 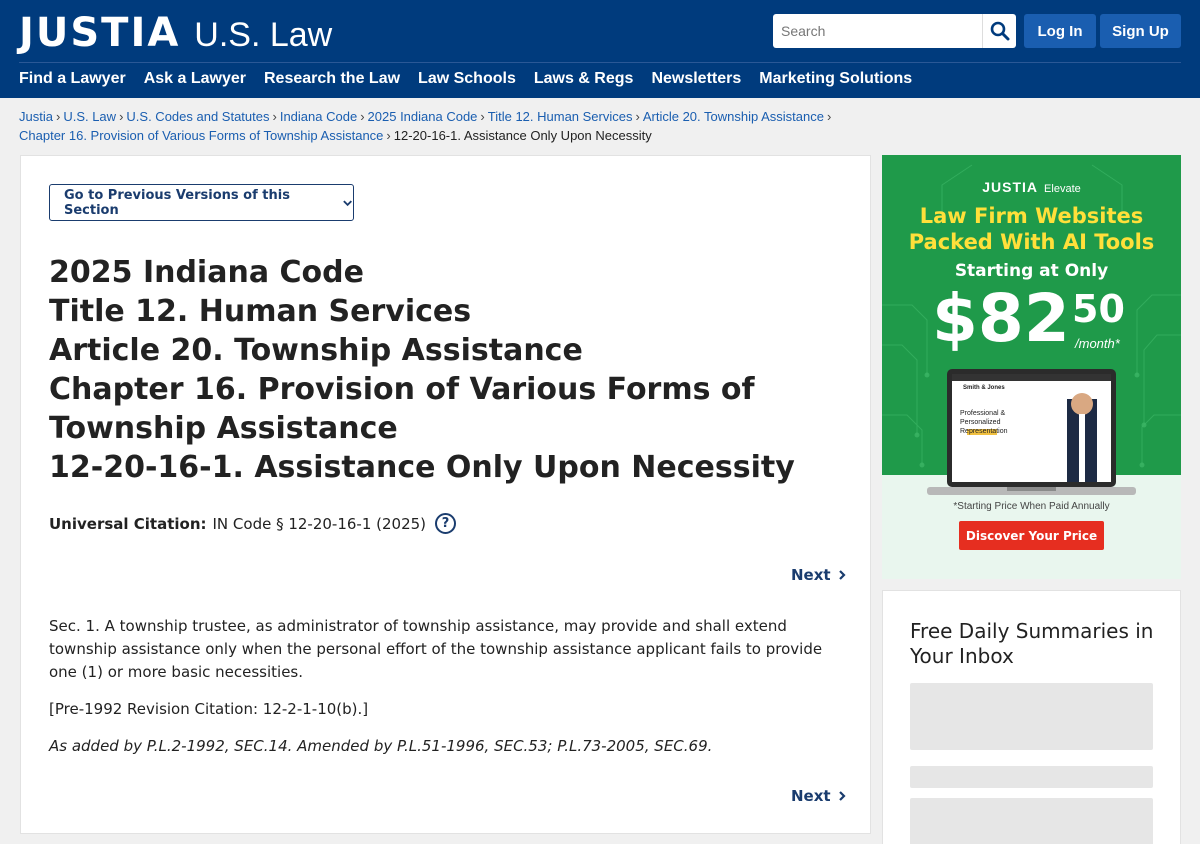 I want to click on justia-logo: JUSTIA U.S. Law, so click(x=176, y=33).